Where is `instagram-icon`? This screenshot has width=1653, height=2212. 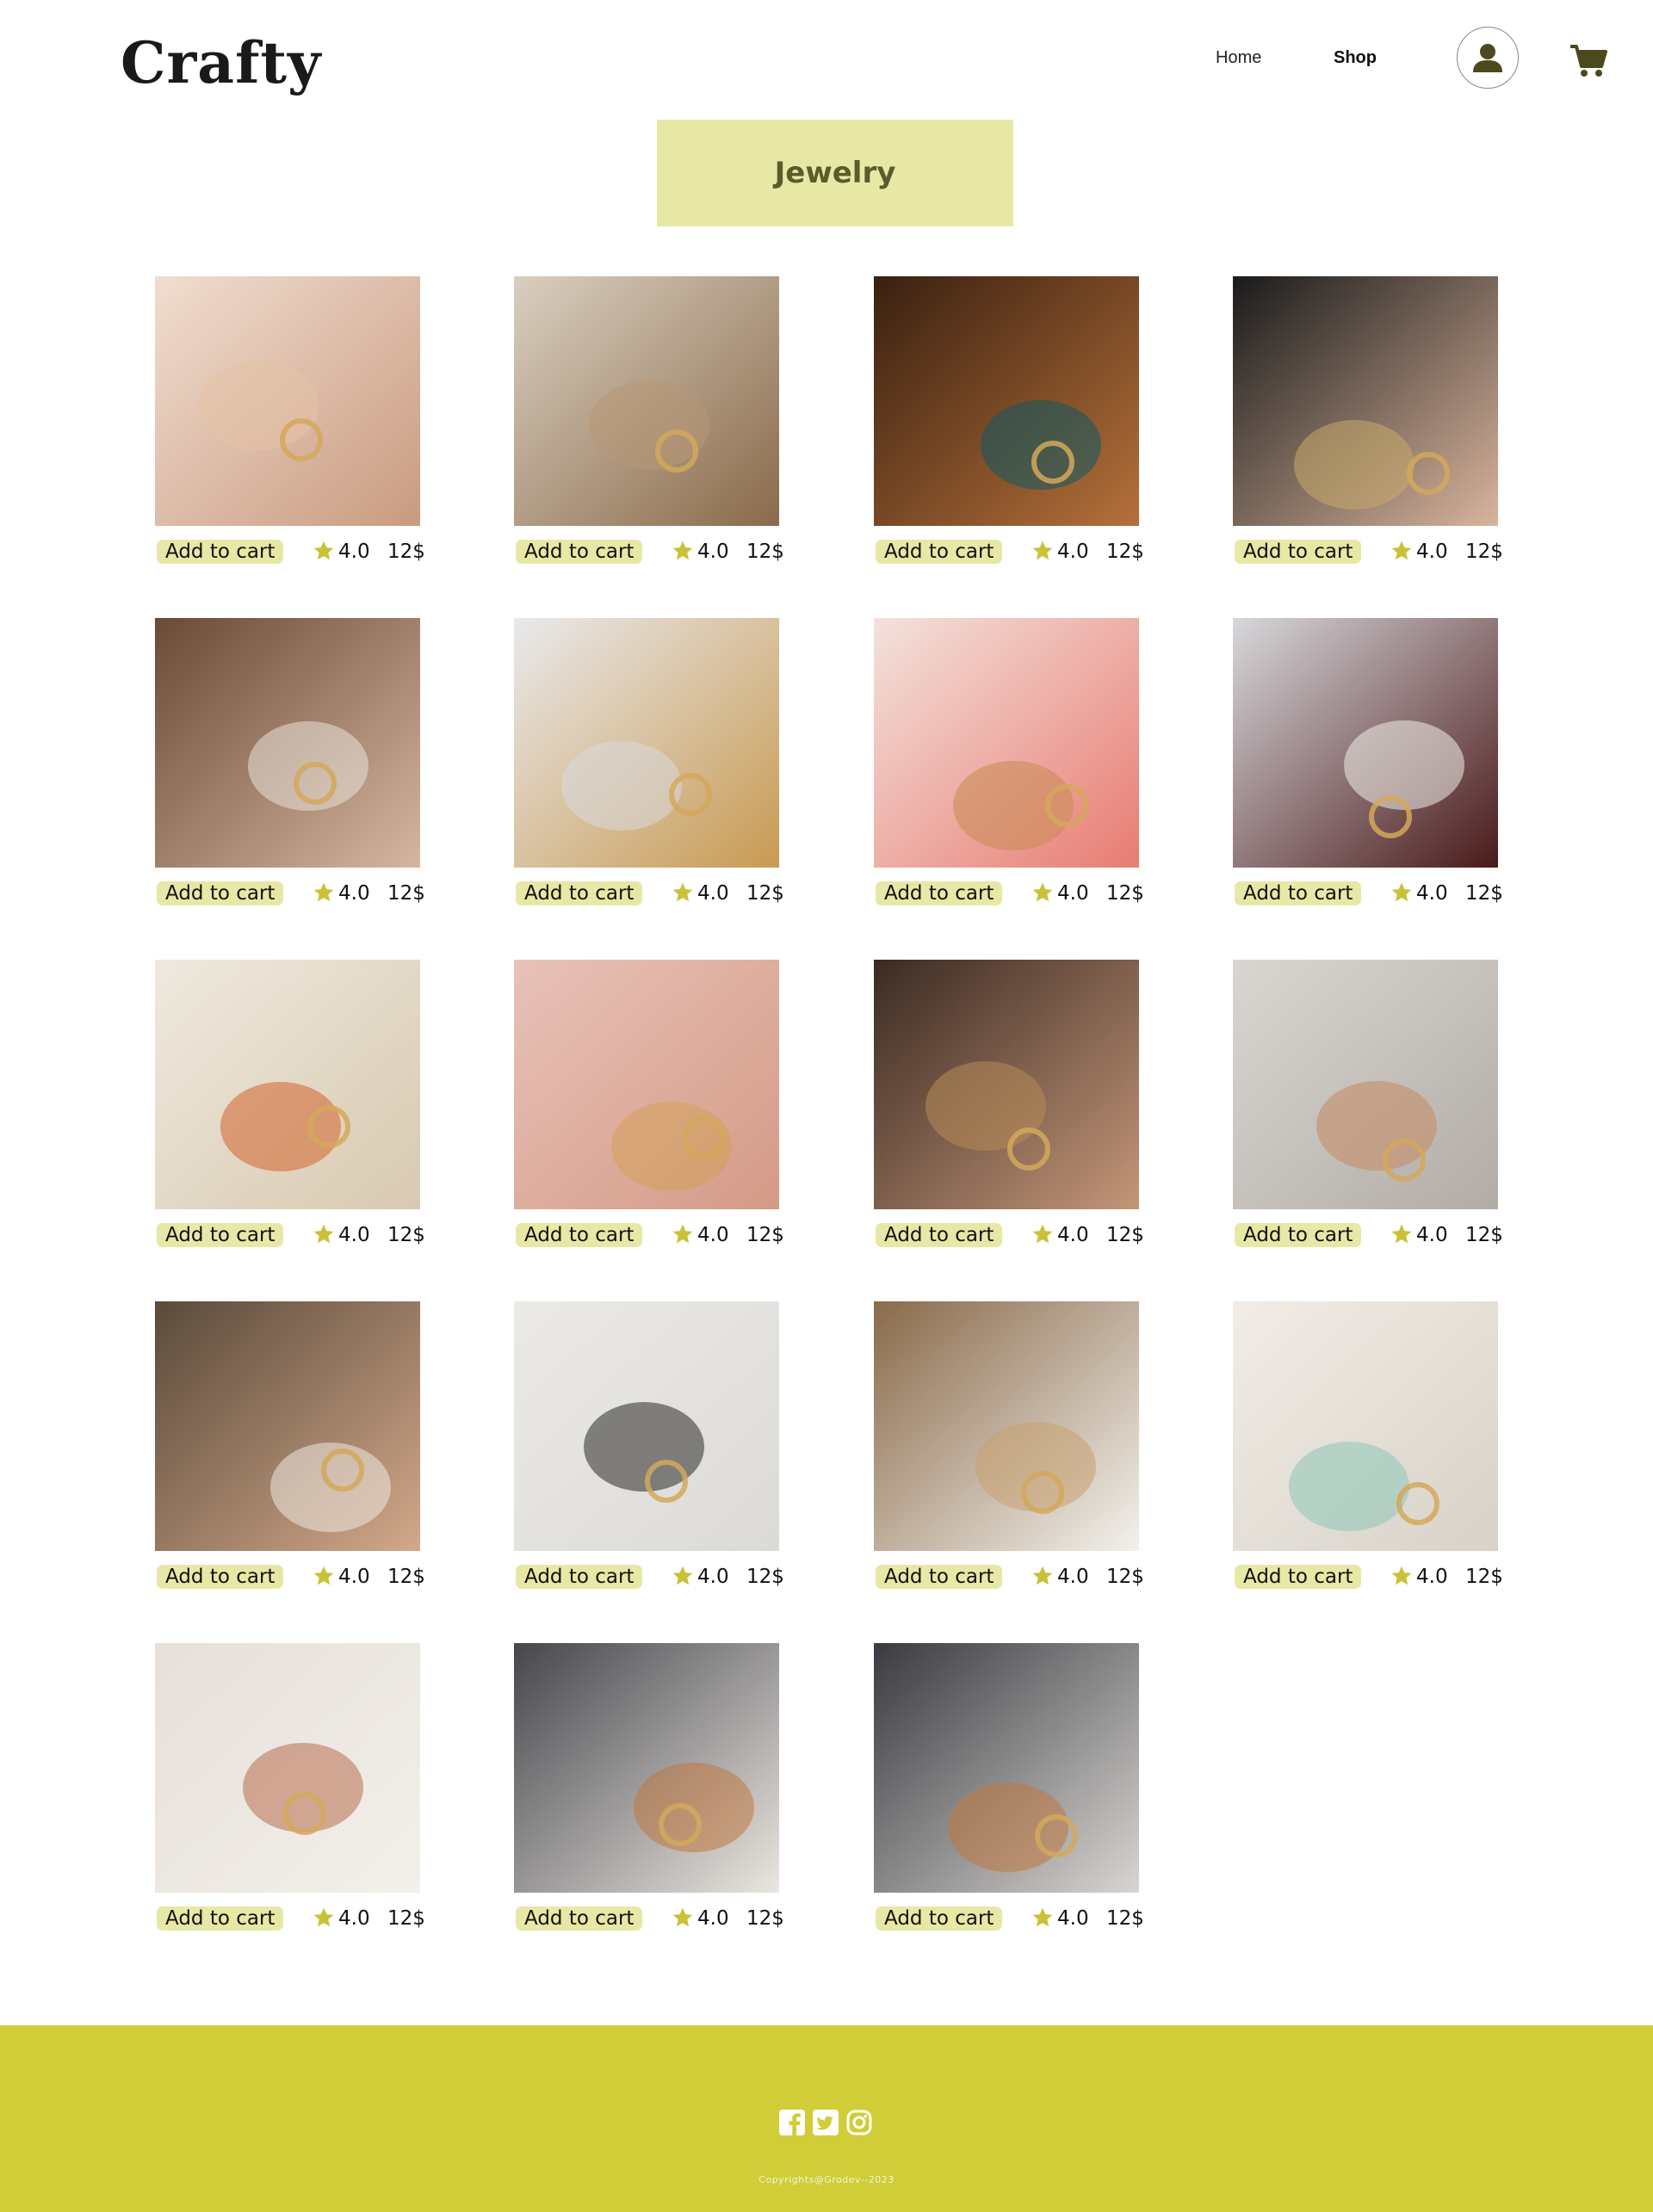 instagram-icon is located at coordinates (859, 2122).